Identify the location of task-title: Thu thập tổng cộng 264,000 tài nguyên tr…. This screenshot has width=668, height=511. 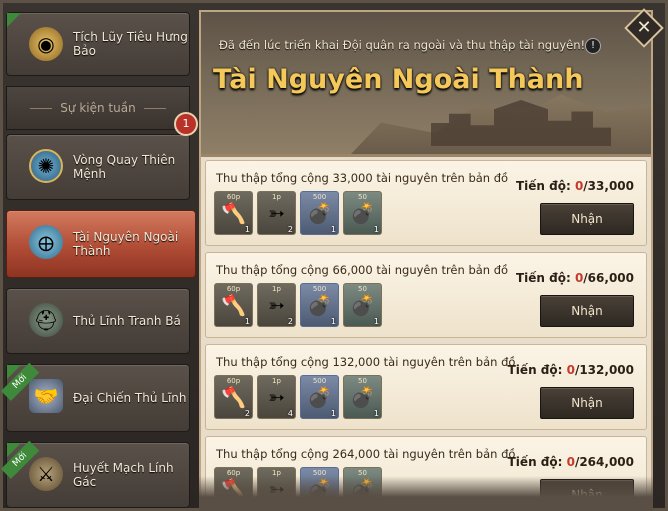
(366, 454).